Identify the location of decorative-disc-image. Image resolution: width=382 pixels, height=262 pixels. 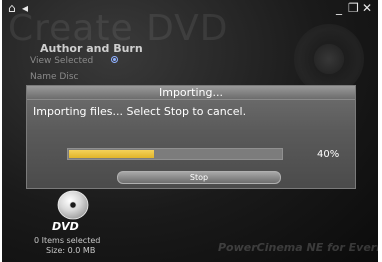
(329, 59).